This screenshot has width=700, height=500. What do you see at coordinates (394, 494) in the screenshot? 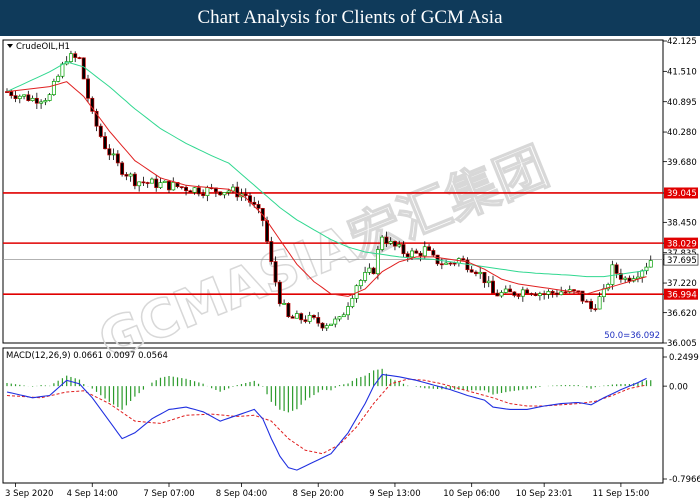
I see `time-tick-label: 9 Sep 13:00` at bounding box center [394, 494].